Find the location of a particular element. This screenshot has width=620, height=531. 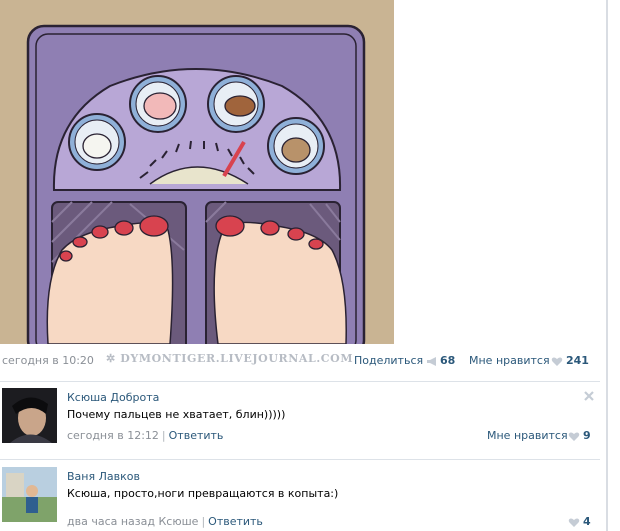

comment-info: два часа назад Ксюше | Ответить is located at coordinates (165, 521).